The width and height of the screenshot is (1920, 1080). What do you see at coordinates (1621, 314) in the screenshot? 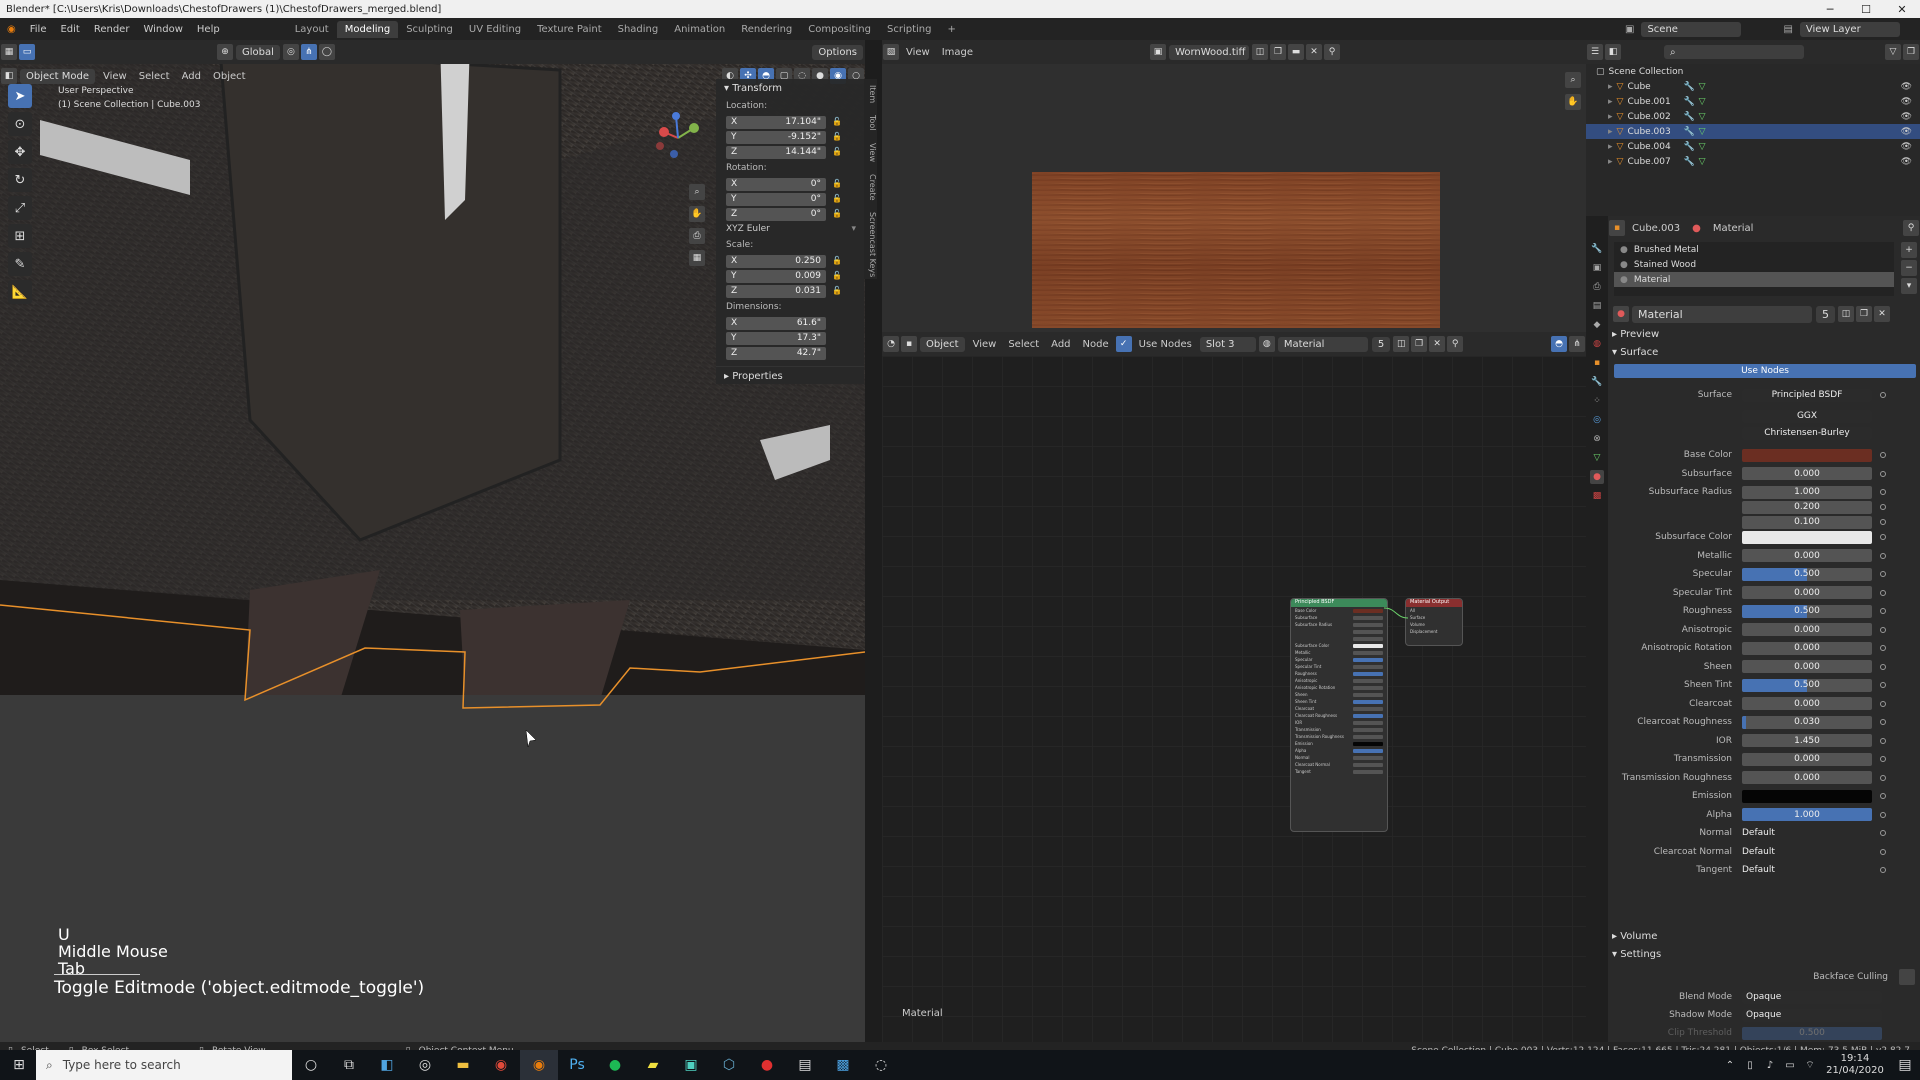
I see `material-browse-sphere-icon: ●` at bounding box center [1621, 314].